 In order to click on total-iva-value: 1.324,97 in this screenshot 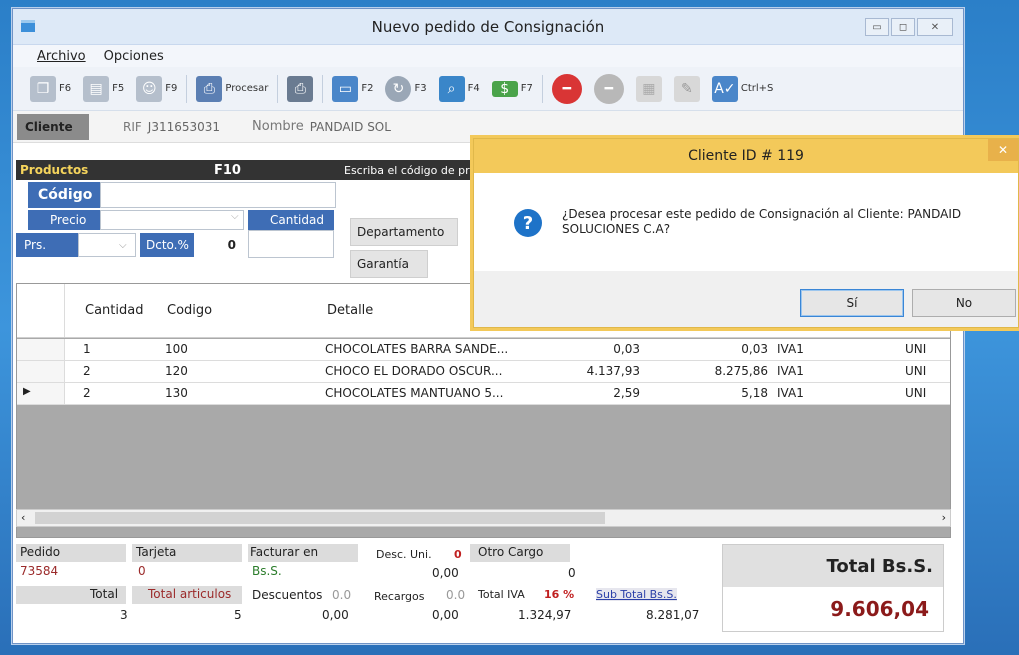, I will do `click(545, 615)`.